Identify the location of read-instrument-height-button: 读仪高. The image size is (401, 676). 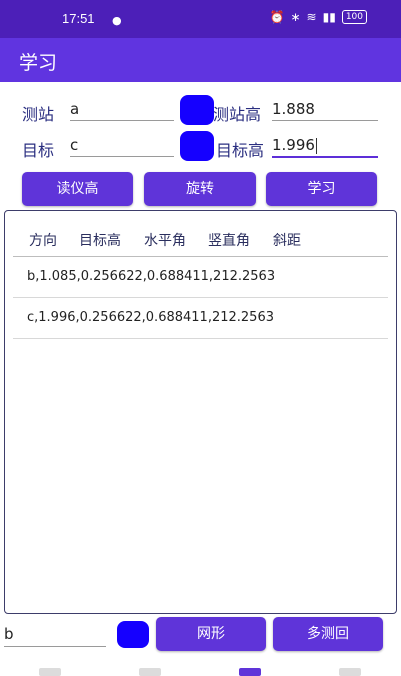
(77, 189).